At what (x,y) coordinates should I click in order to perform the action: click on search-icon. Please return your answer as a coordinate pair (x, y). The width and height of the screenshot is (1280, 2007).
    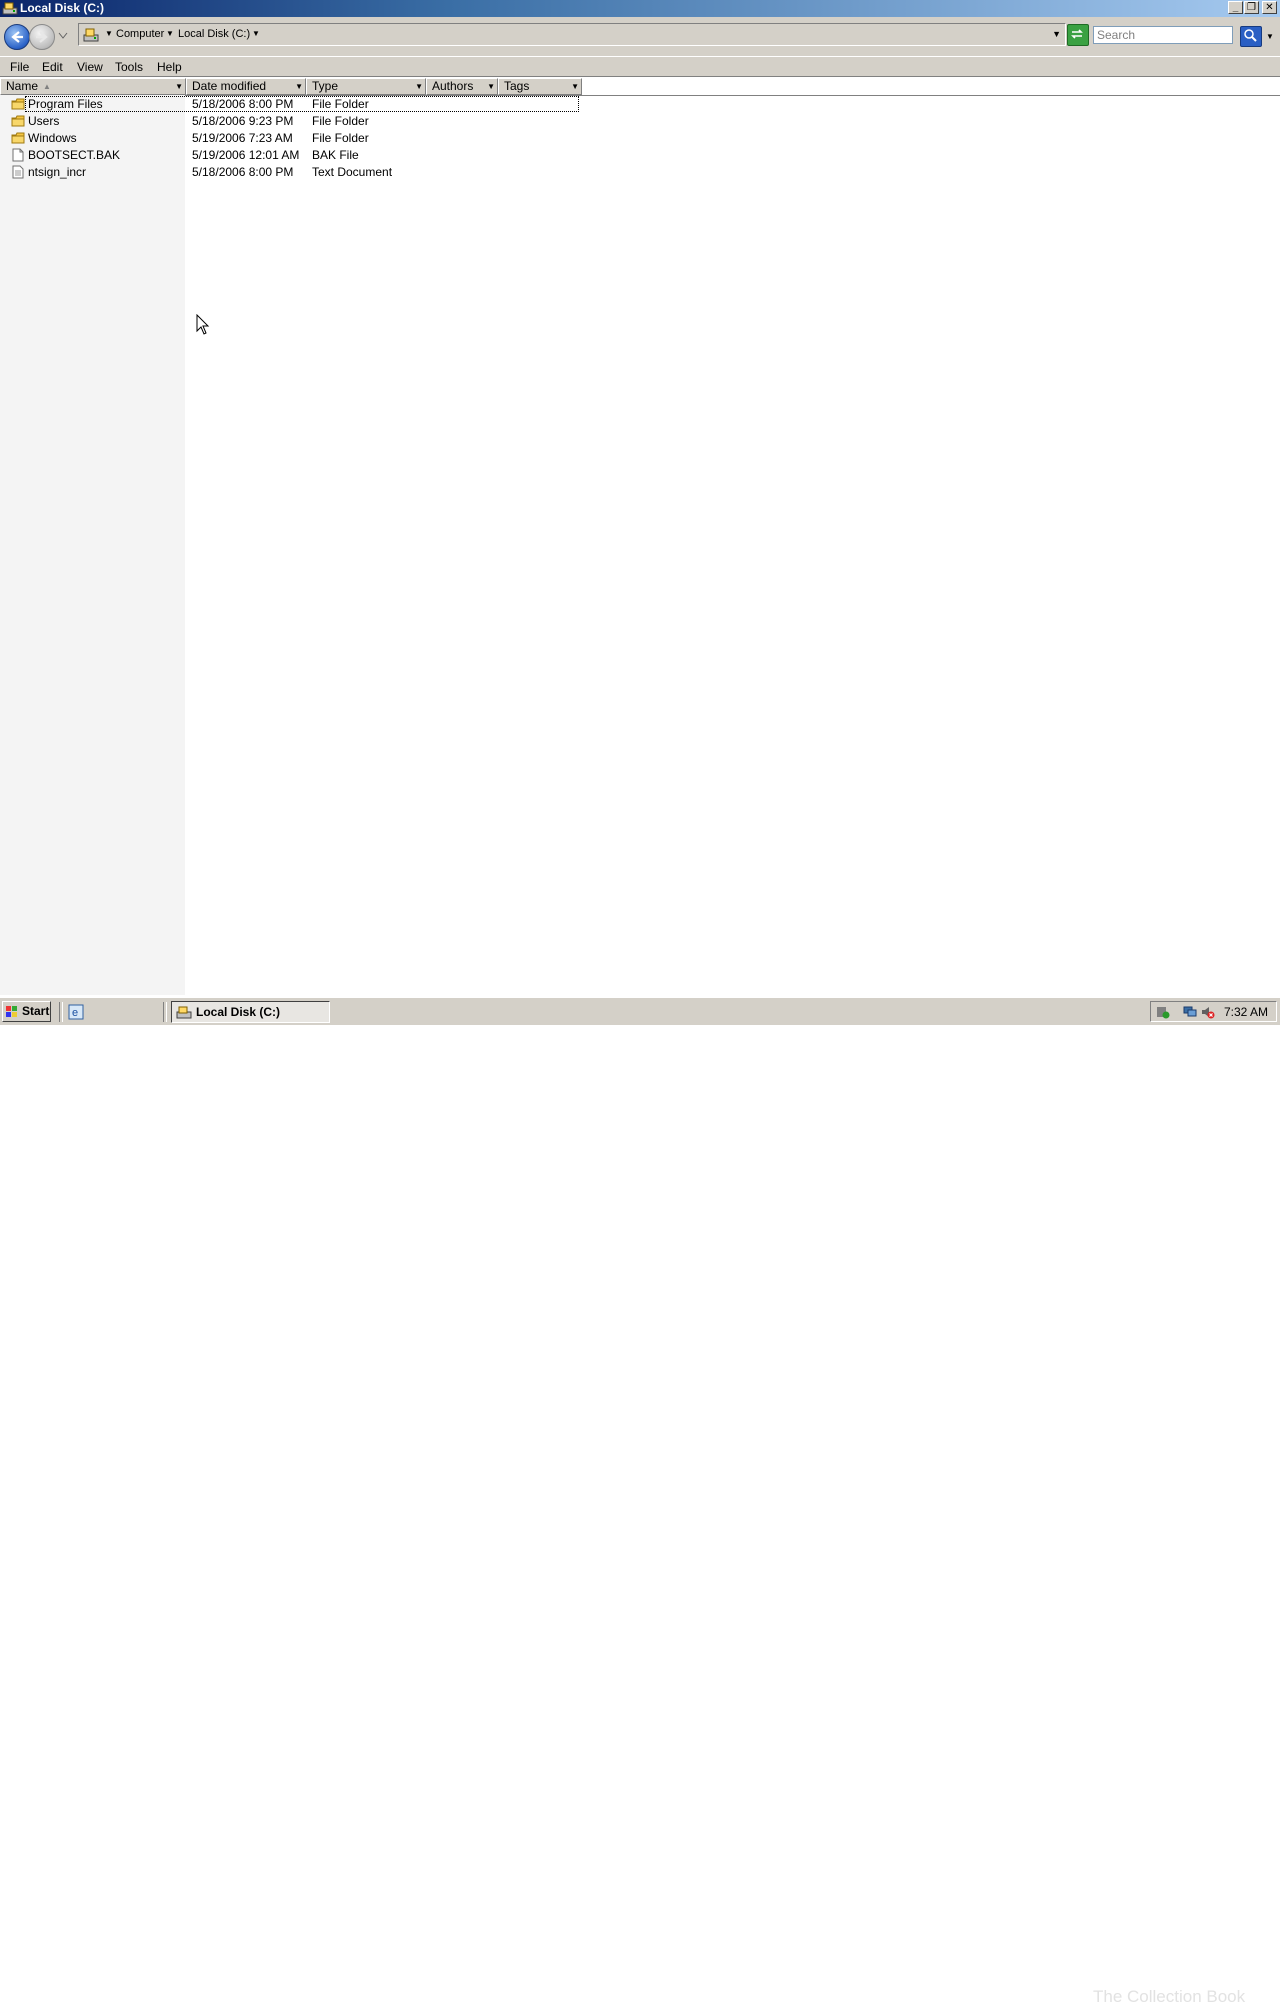
    Looking at the image, I should click on (1250, 35).